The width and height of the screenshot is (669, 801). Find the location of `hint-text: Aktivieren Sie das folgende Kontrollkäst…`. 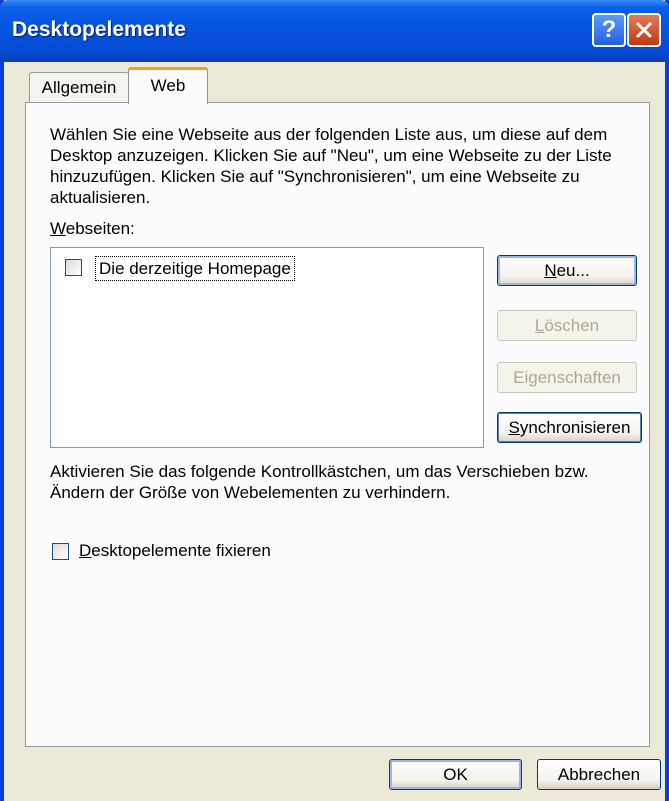

hint-text: Aktivieren Sie das folgende Kontrollkäst… is located at coordinates (319, 482).